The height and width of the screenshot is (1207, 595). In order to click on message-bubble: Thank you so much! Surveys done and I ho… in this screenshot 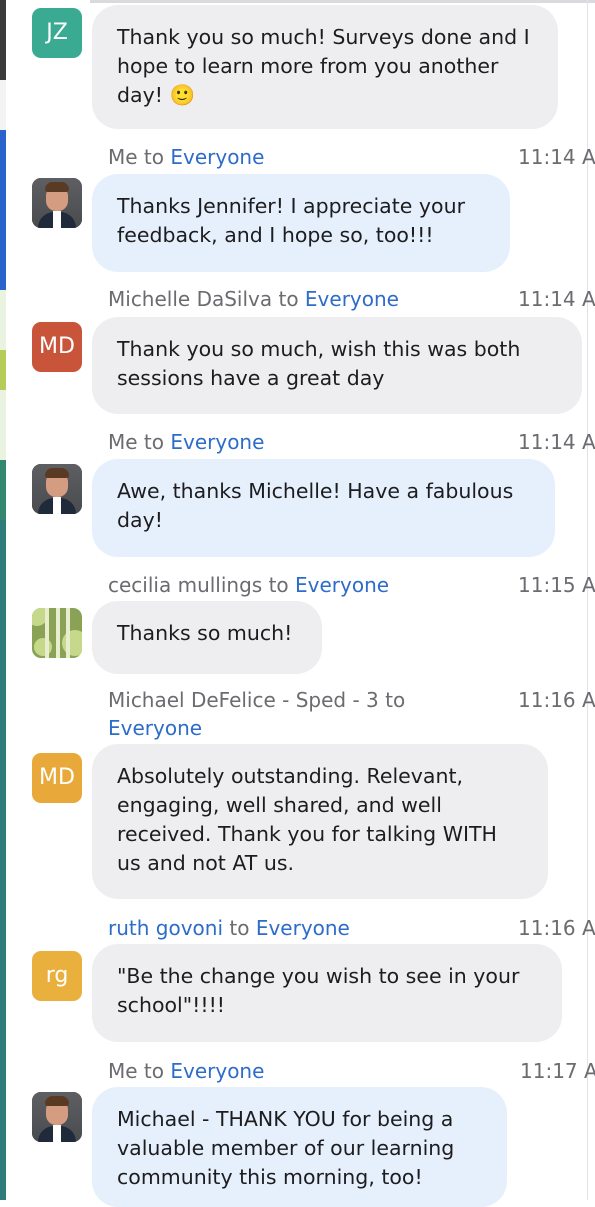, I will do `click(325, 67)`.